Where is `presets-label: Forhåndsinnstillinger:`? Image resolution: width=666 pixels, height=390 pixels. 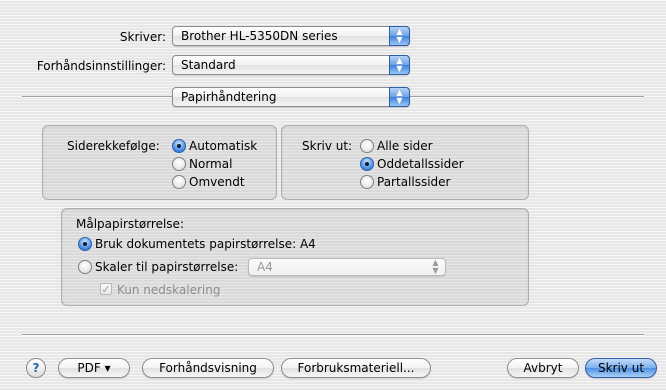
presets-label: Forhåndsinnstillinger: is located at coordinates (101, 66).